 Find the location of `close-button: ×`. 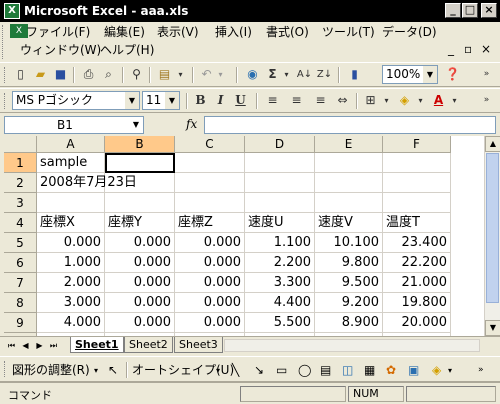

close-button: × is located at coordinates (489, 10).